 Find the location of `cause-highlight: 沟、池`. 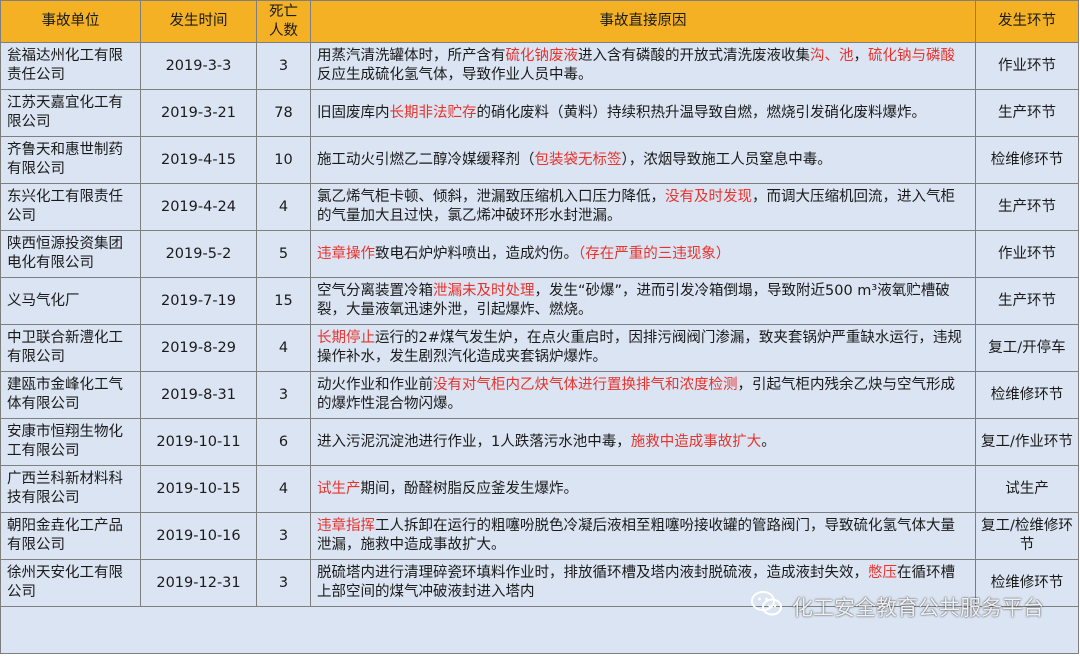

cause-highlight: 沟、池 is located at coordinates (832, 56).